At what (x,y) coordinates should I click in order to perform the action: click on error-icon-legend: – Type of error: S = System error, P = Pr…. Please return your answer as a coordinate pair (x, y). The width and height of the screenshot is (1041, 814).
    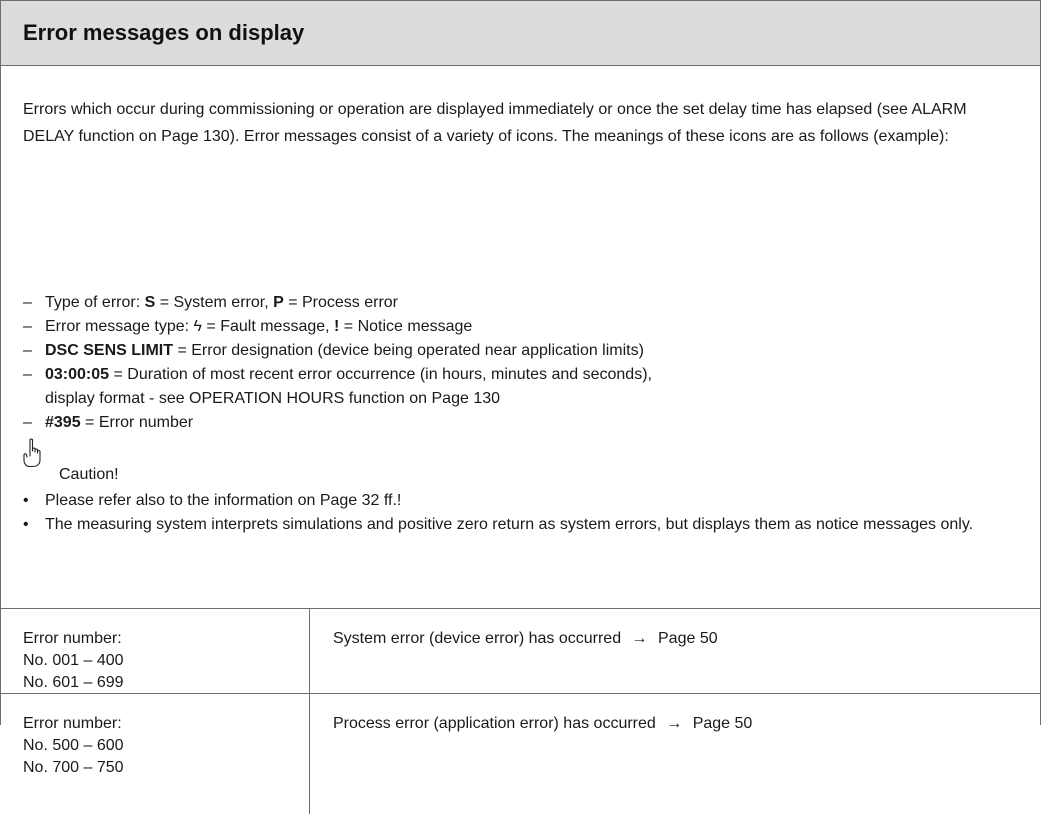
    Looking at the image, I should click on (337, 363).